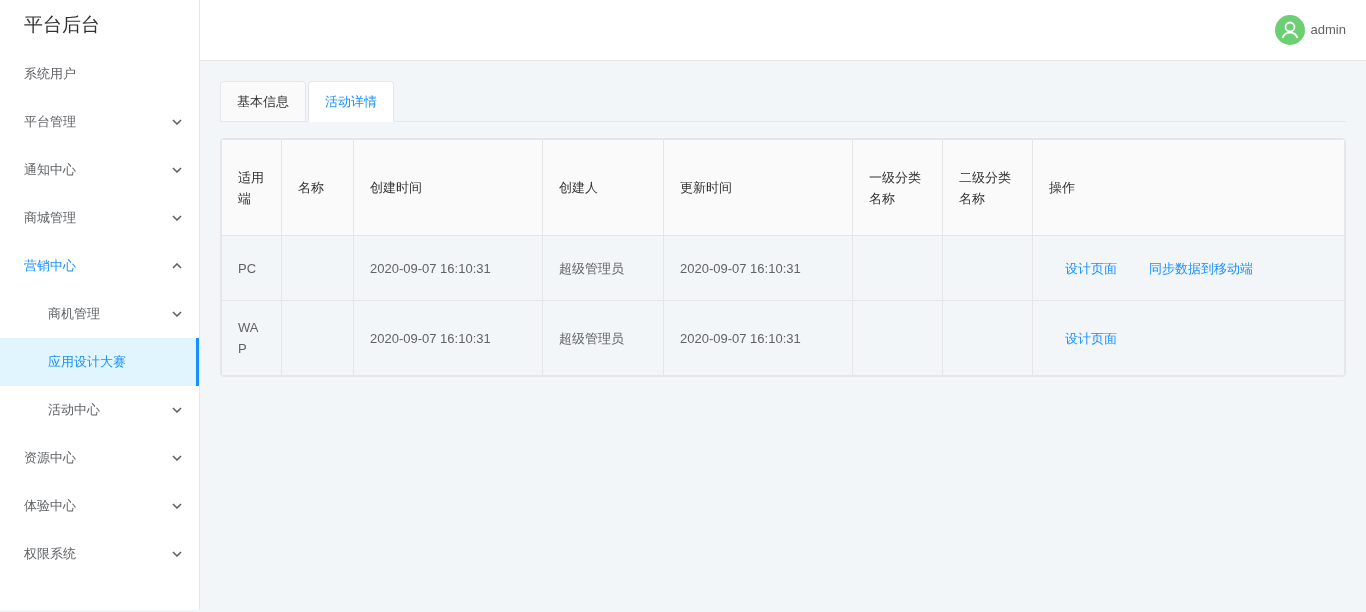  What do you see at coordinates (251, 338) in the screenshot?
I see `table-cell: WAP` at bounding box center [251, 338].